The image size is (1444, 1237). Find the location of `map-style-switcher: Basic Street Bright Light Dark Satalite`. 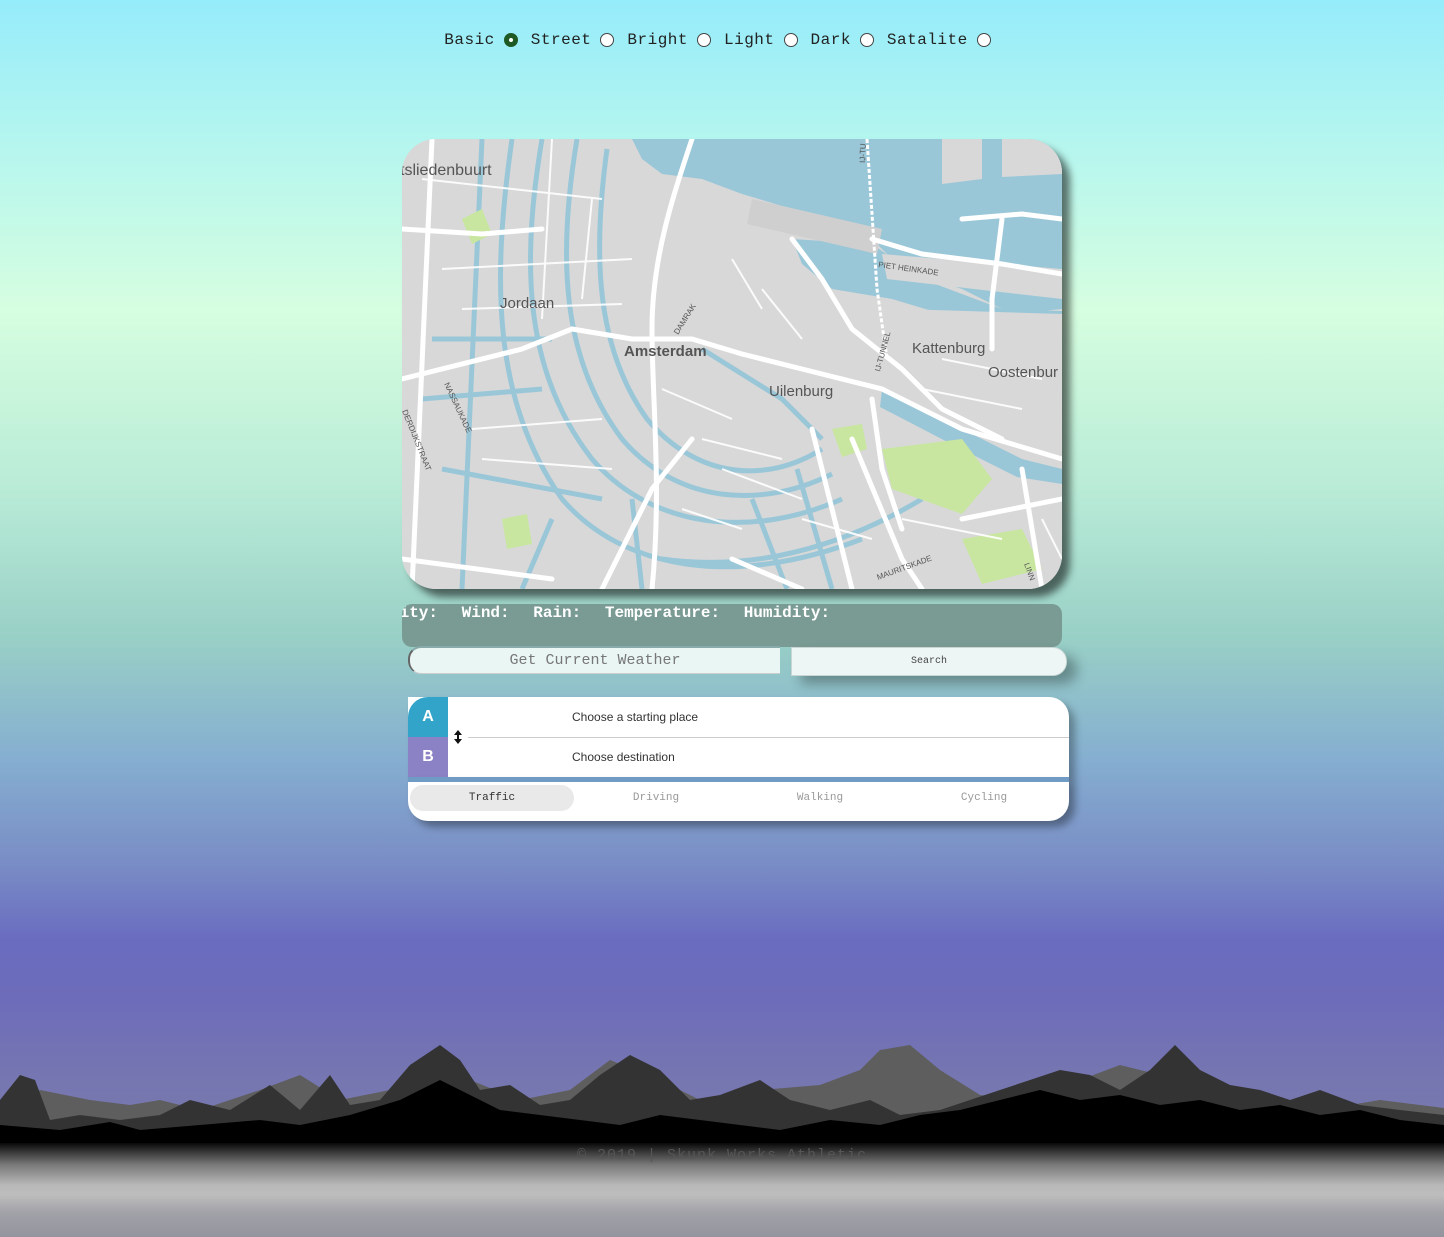

map-style-switcher: Basic Street Bright Light Dark Satalite is located at coordinates (722, 40).